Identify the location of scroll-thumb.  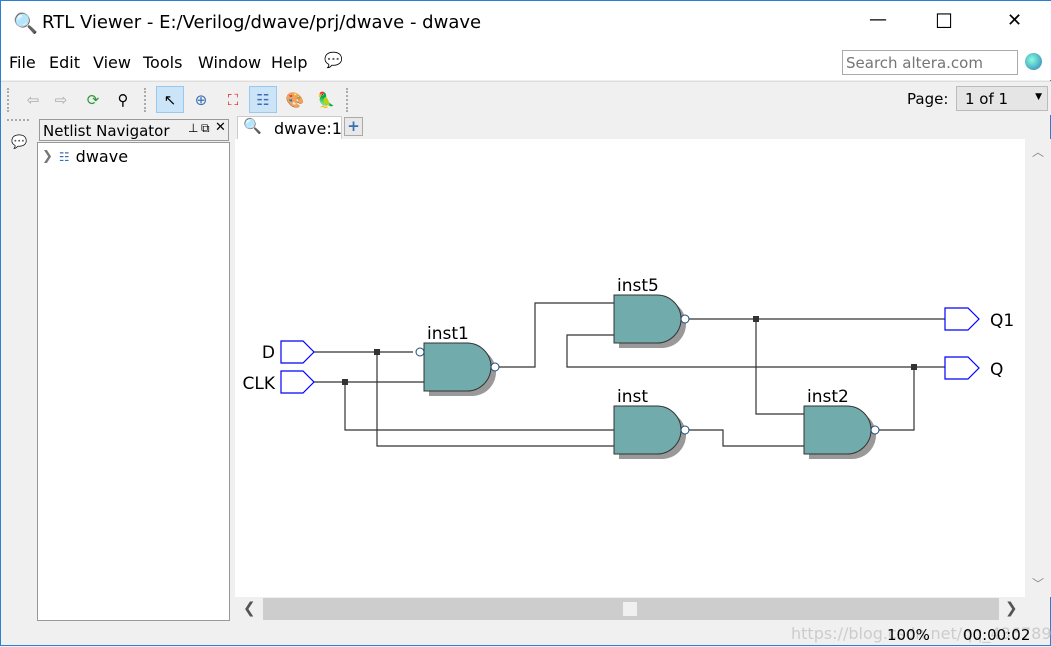
(630, 609).